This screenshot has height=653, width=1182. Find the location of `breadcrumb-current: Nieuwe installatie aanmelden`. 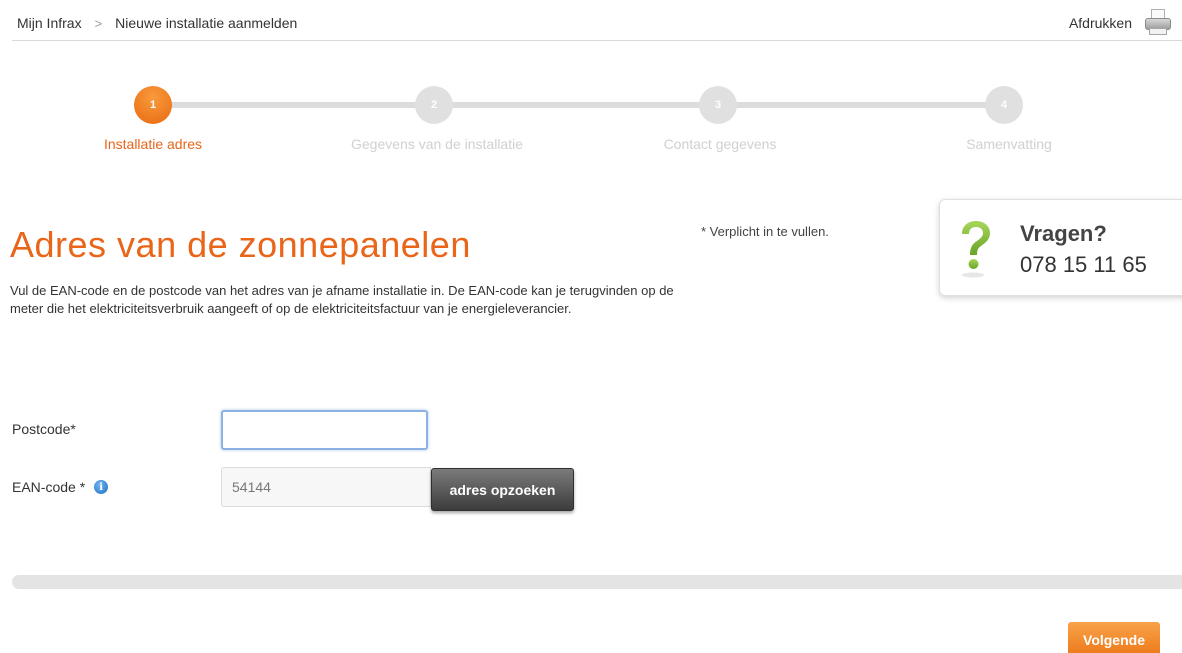

breadcrumb-current: Nieuwe installatie aanmelden is located at coordinates (206, 23).